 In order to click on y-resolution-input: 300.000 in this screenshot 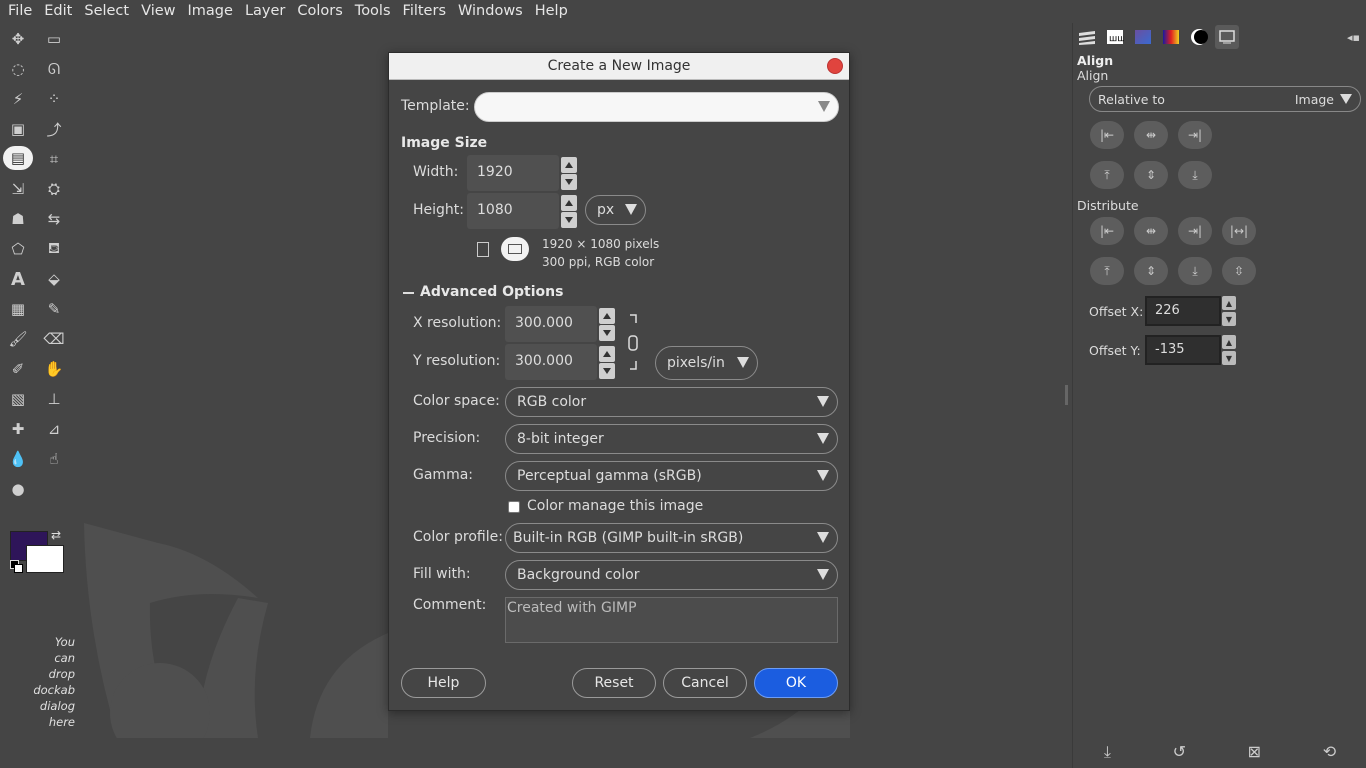, I will do `click(551, 362)`.